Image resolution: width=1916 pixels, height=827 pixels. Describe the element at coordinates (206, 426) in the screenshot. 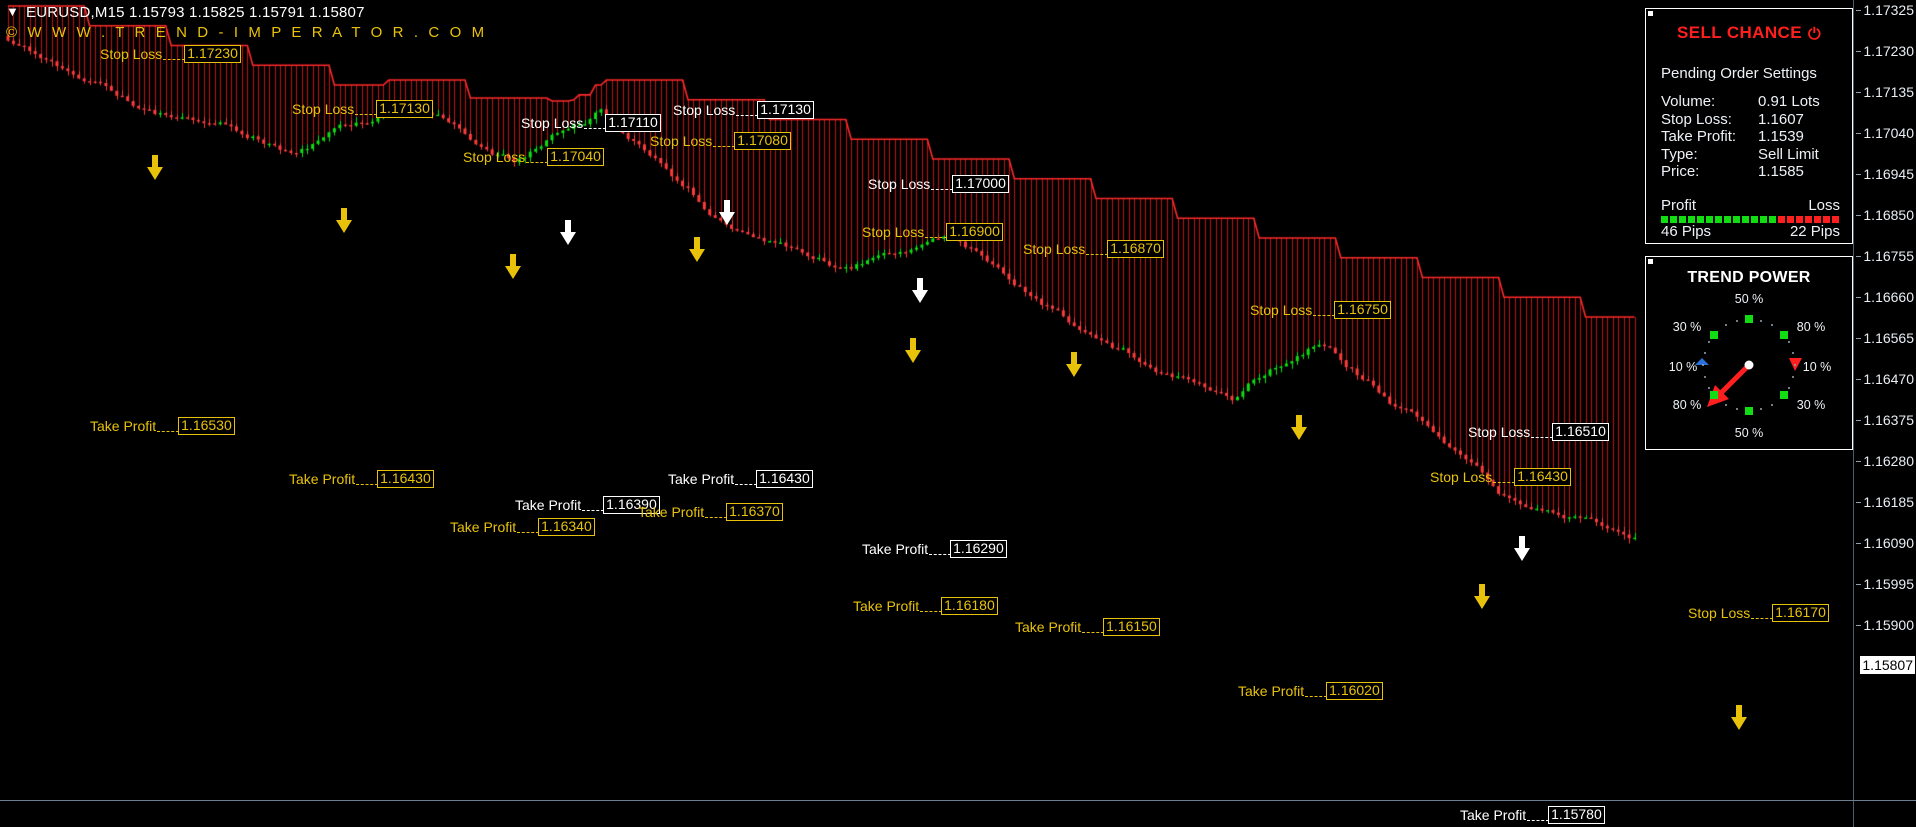

I see `label-price-value: 1.16530` at that location.